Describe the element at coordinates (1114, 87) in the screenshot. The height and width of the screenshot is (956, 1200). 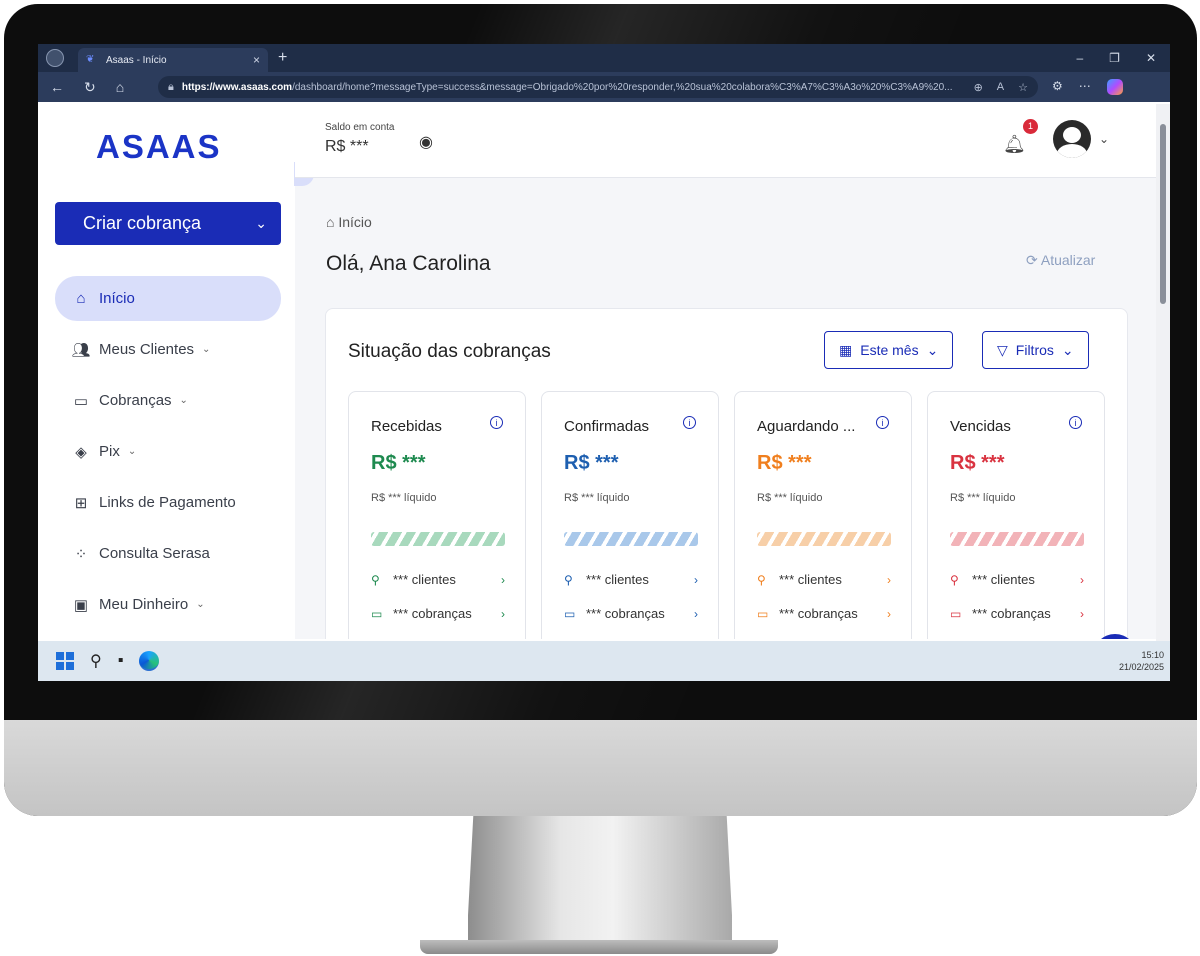
I see `copilot-icon` at that location.